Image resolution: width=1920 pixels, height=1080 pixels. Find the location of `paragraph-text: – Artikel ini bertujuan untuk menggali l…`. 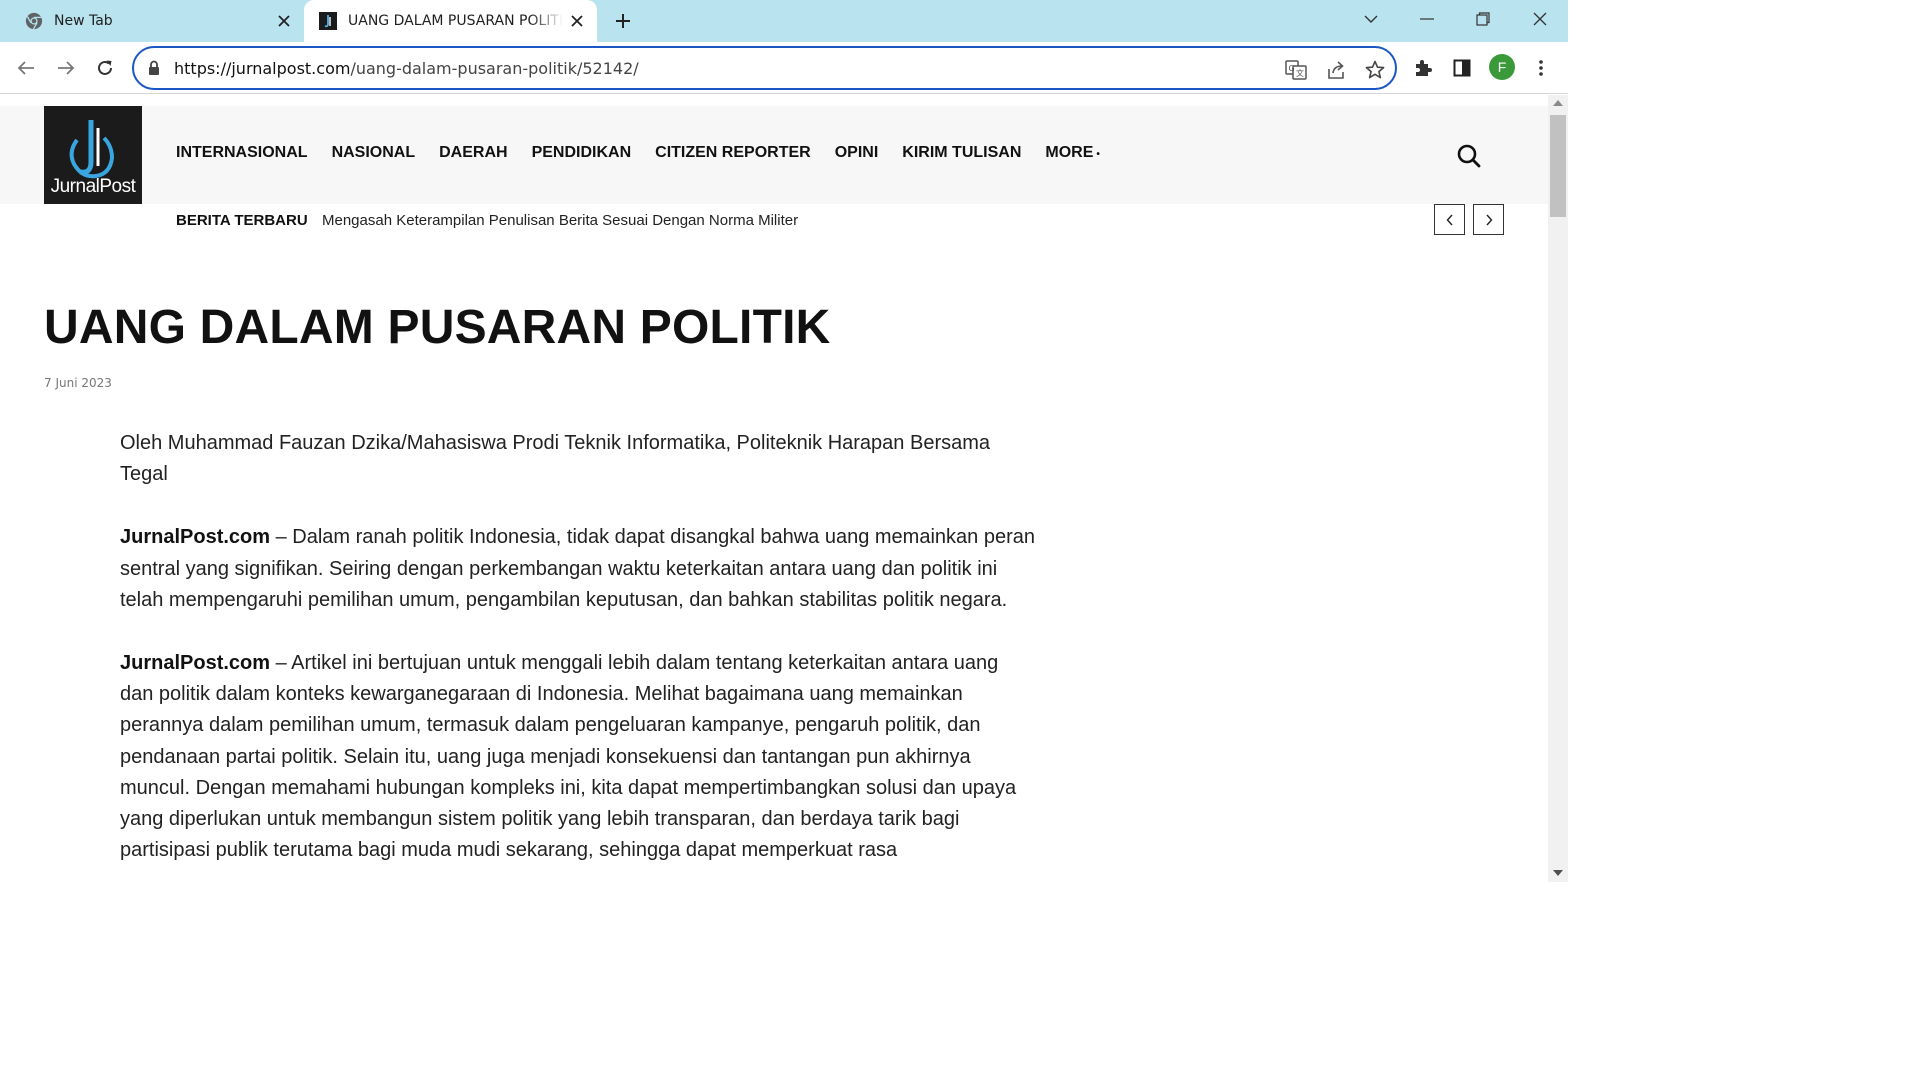

paragraph-text: – Artikel ini bertujuan untuk menggali l… is located at coordinates (568, 757).